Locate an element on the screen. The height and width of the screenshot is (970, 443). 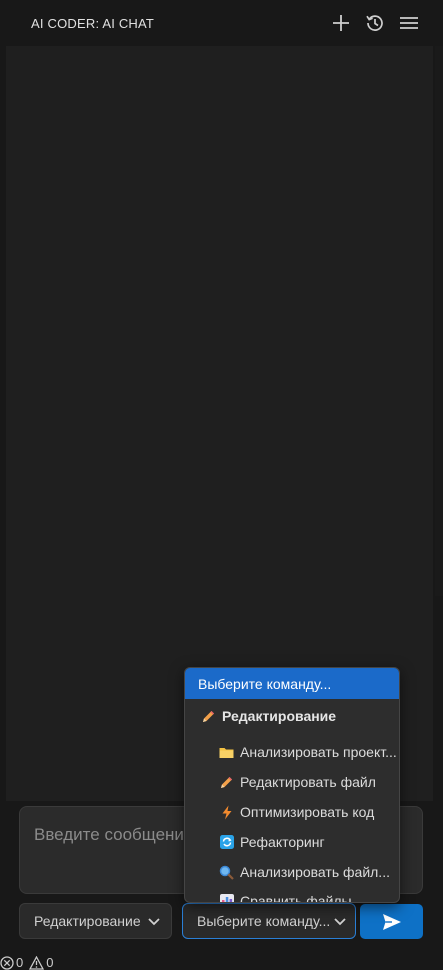
panel-title: AI CODER: AI CHAT is located at coordinates (93, 23).